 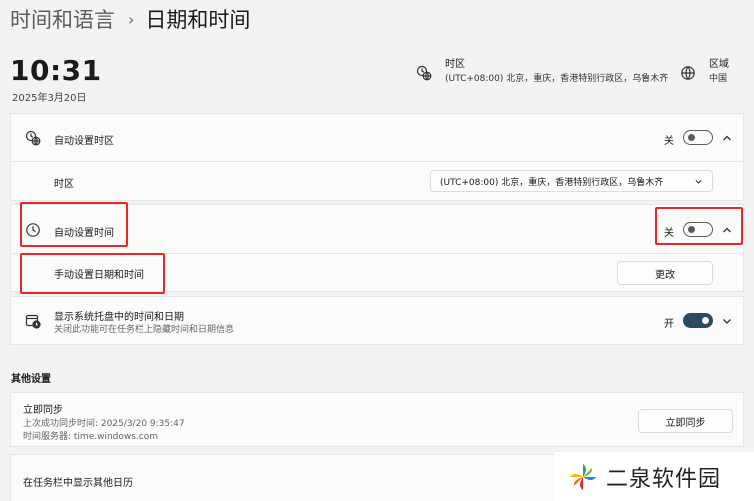 I want to click on sync-label: 立即同步, so click(x=43, y=410).